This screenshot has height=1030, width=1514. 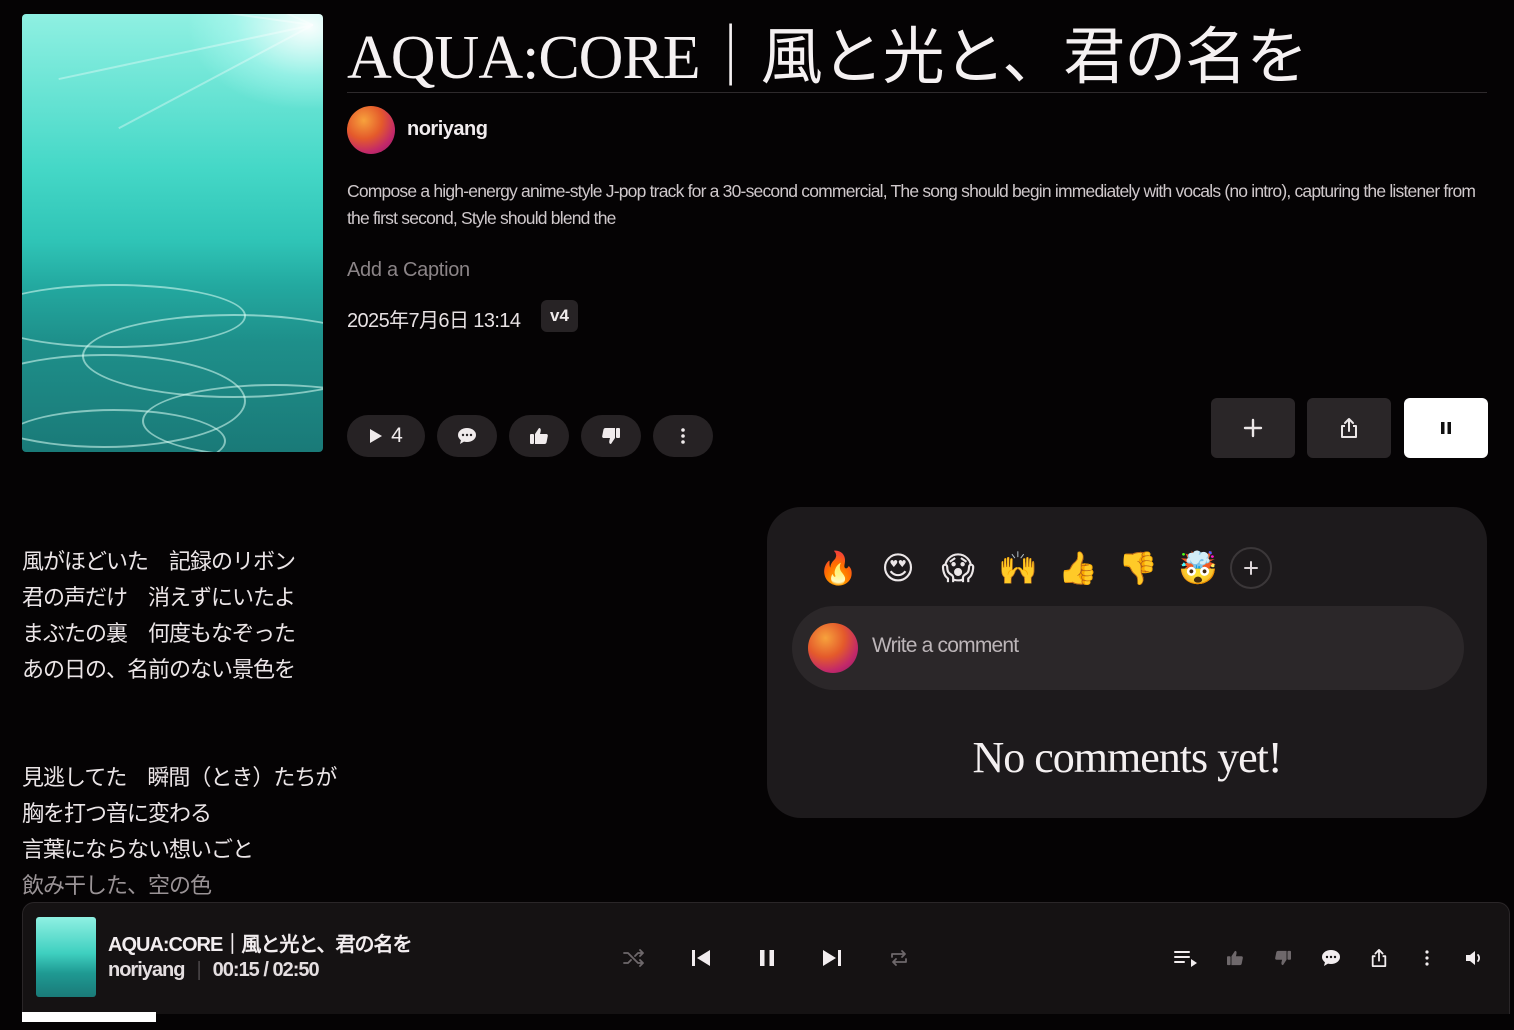 I want to click on author-avatar, so click(x=371, y=130).